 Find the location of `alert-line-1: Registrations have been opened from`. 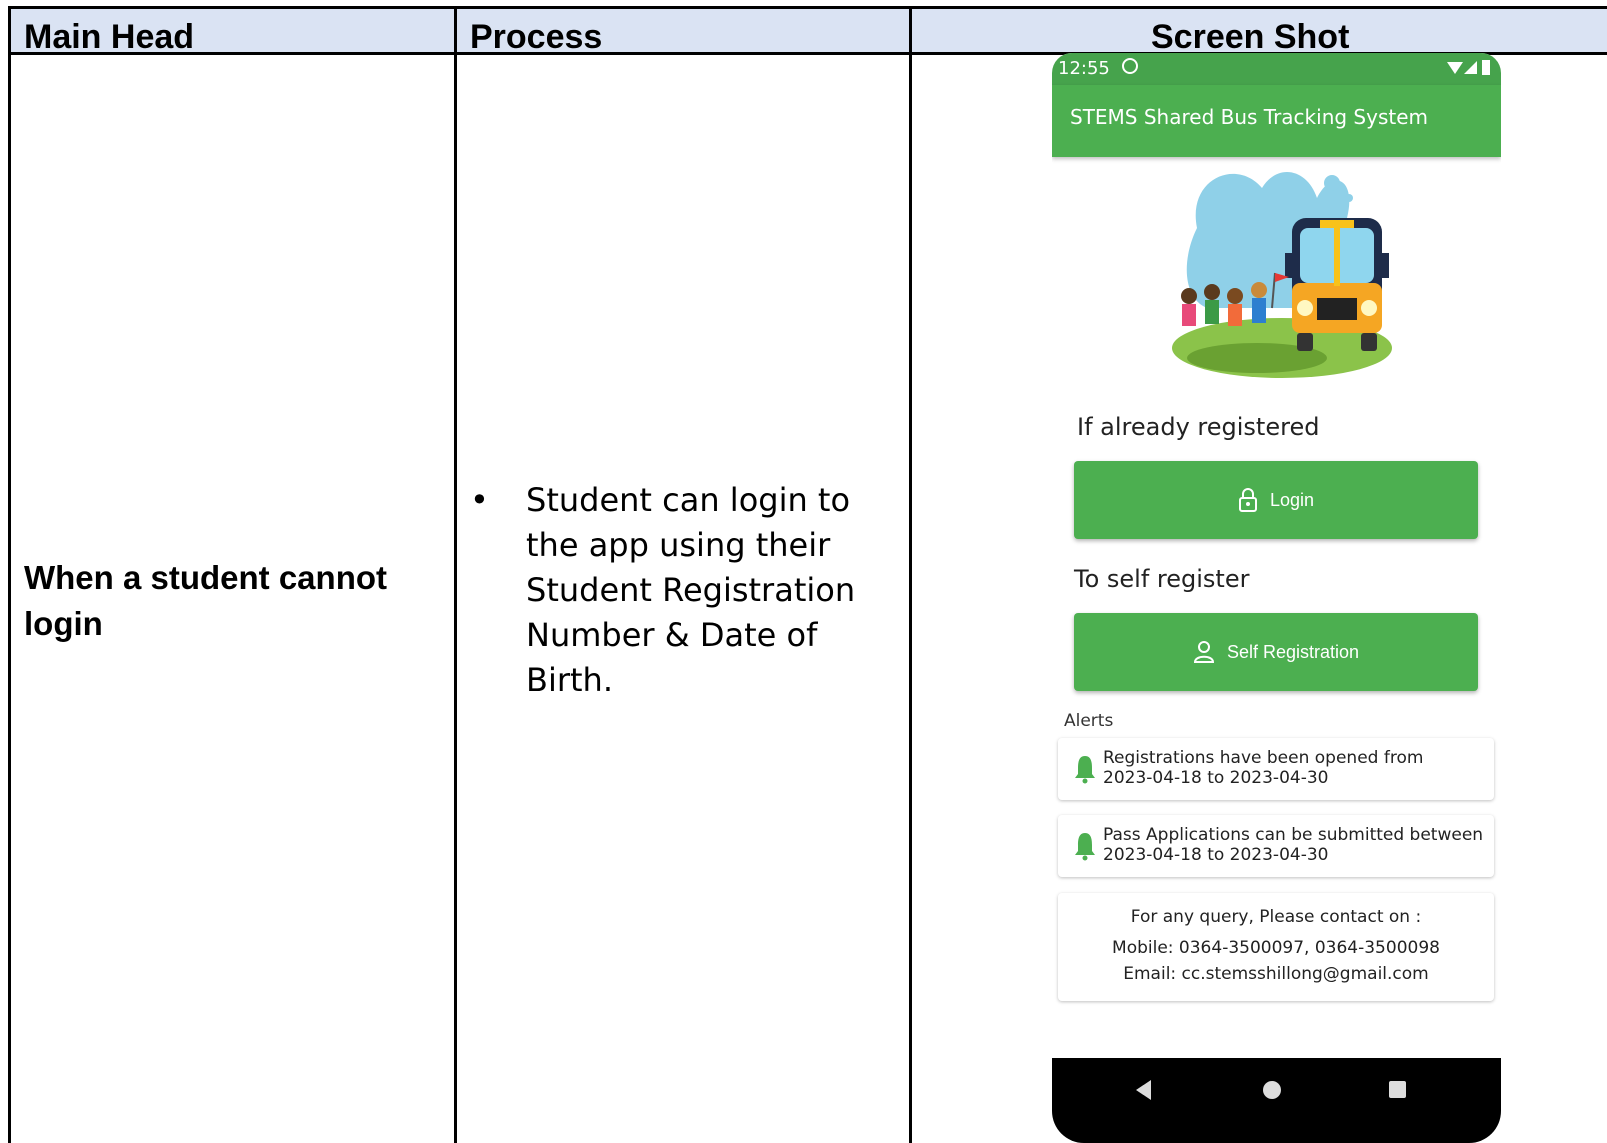

alert-line-1: Registrations have been opened from is located at coordinates (1263, 758).